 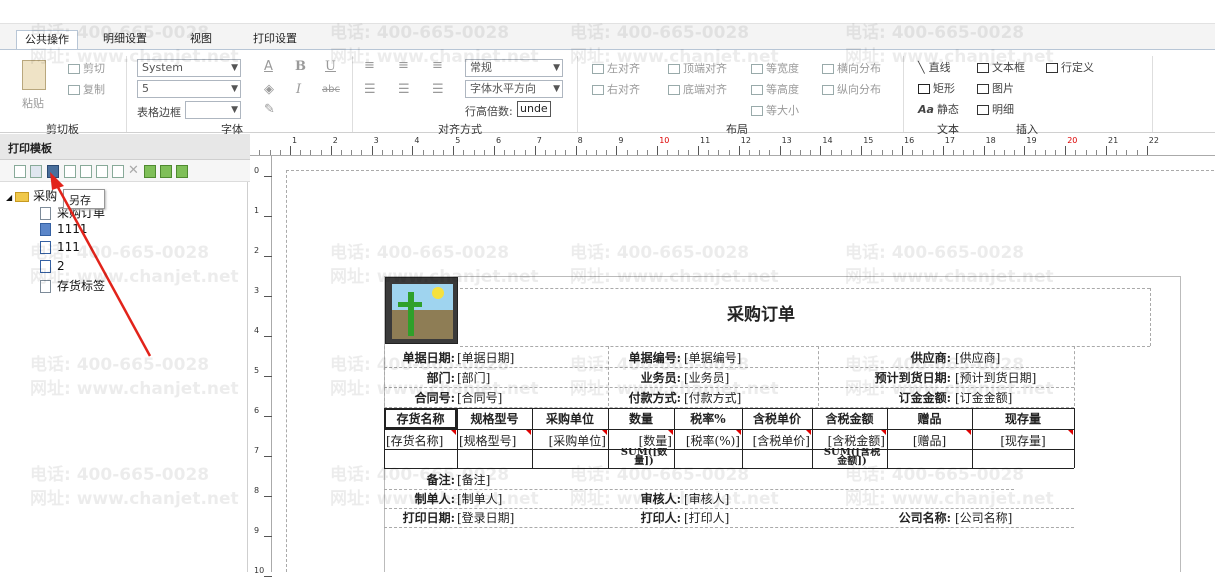 What do you see at coordinates (1023, 418) in the screenshot?
I see `table-header: 现存量` at bounding box center [1023, 418].